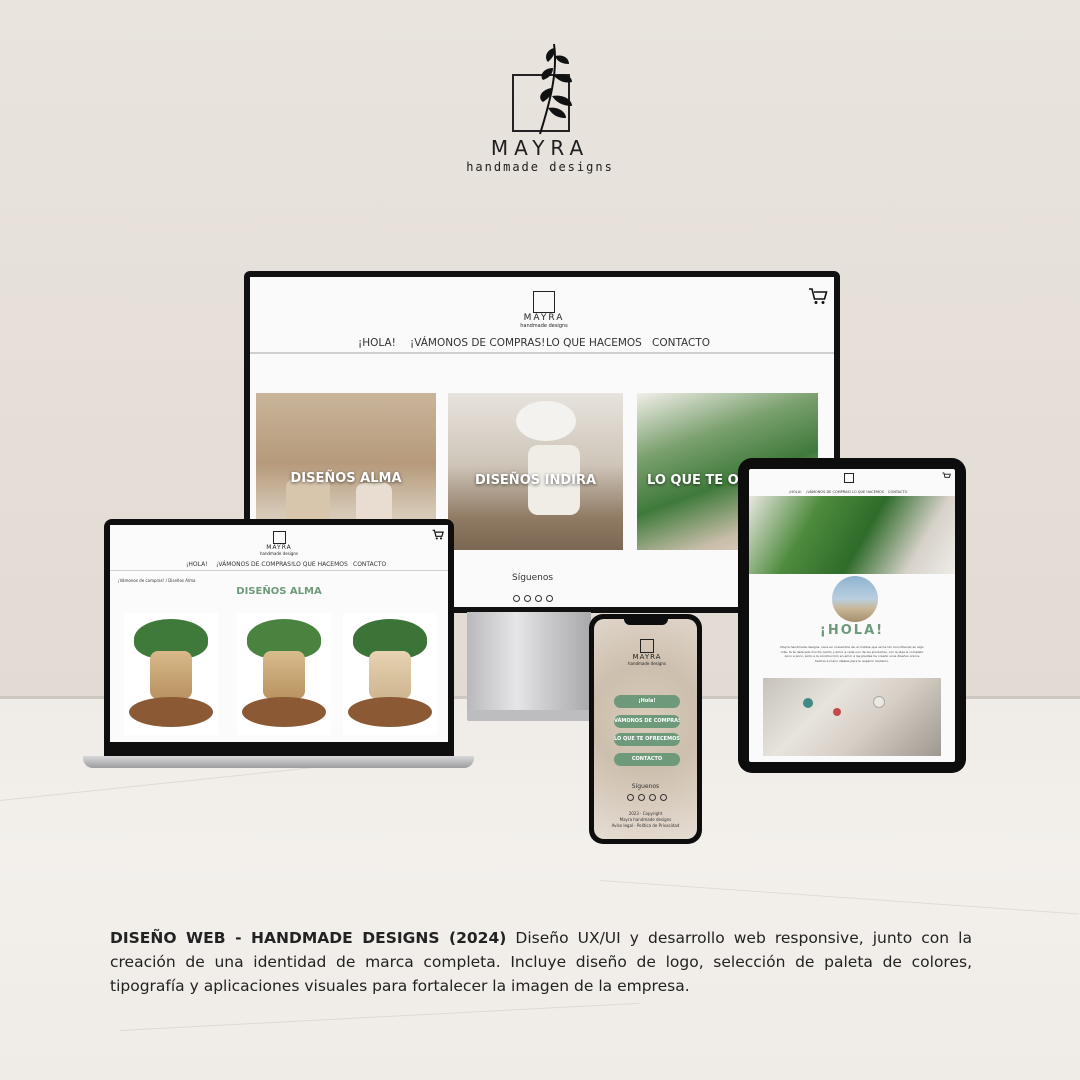  I want to click on breadcrumb: ¡Vámonos de compras! / Diseños Alma, so click(156, 580).